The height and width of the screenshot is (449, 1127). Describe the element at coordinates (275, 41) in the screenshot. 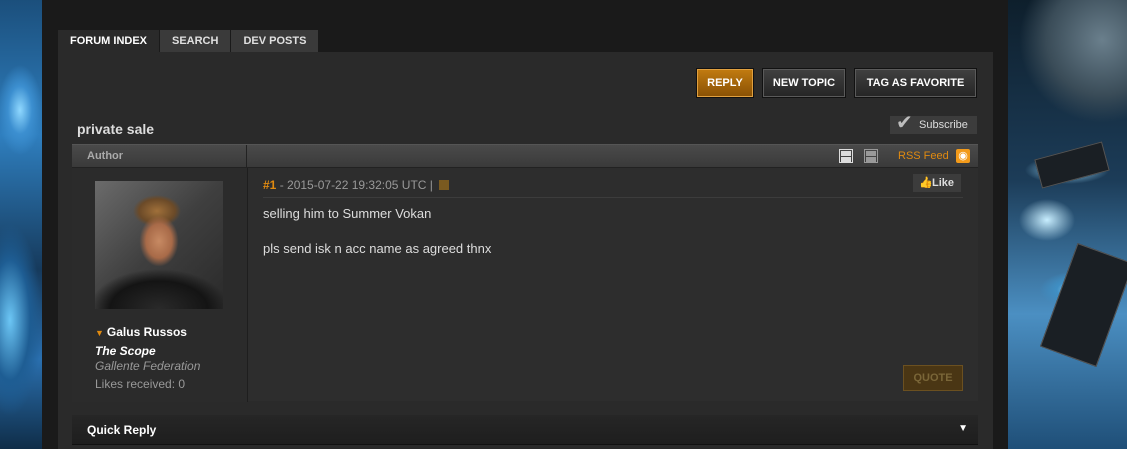

I see `tab-dev-posts: DEV POSTS` at that location.